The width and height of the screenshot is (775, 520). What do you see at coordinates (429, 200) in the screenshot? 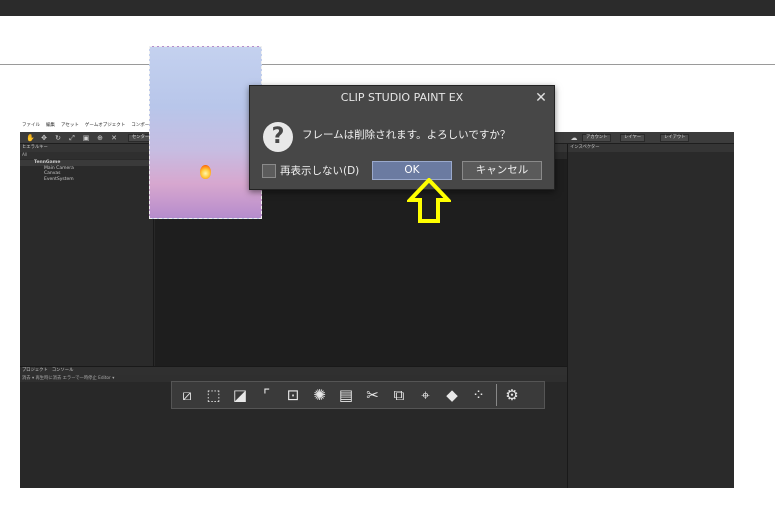
I see `arrow-up-icon` at bounding box center [429, 200].